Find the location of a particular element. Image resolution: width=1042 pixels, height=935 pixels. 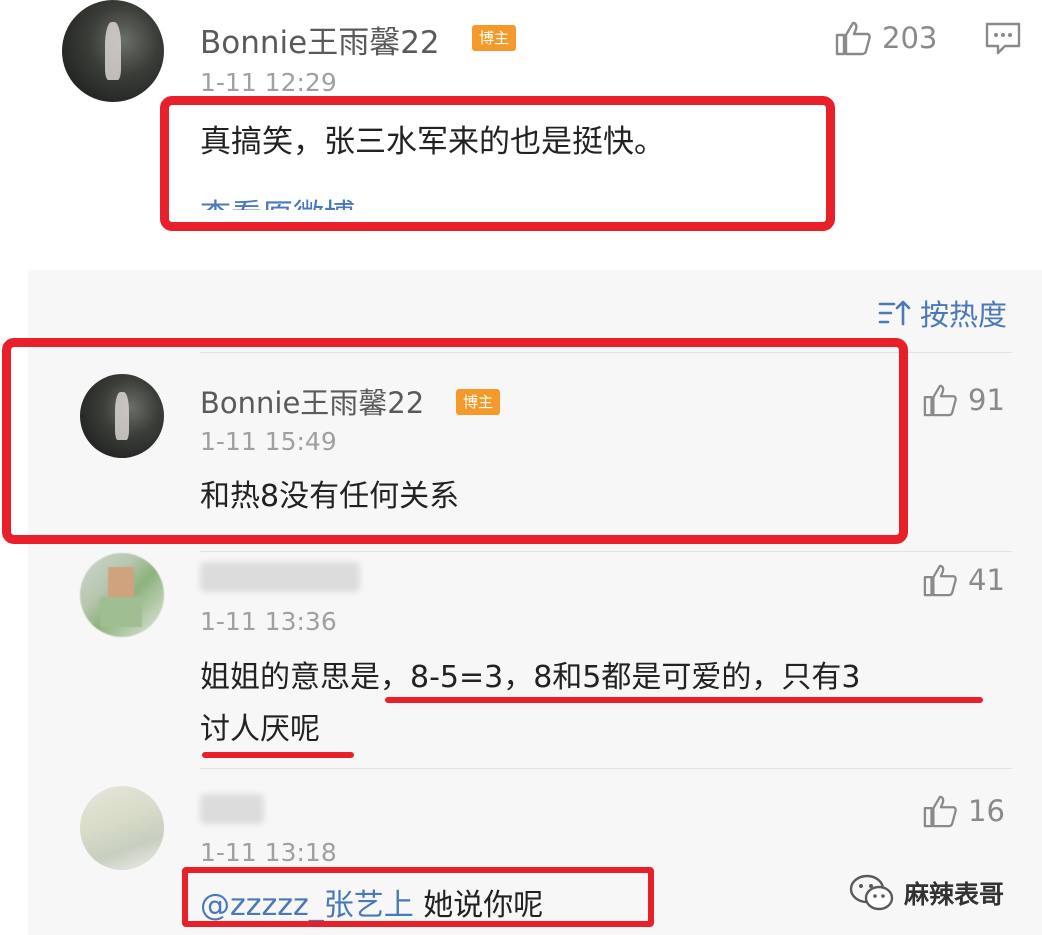

like-count: 16 is located at coordinates (986, 811).